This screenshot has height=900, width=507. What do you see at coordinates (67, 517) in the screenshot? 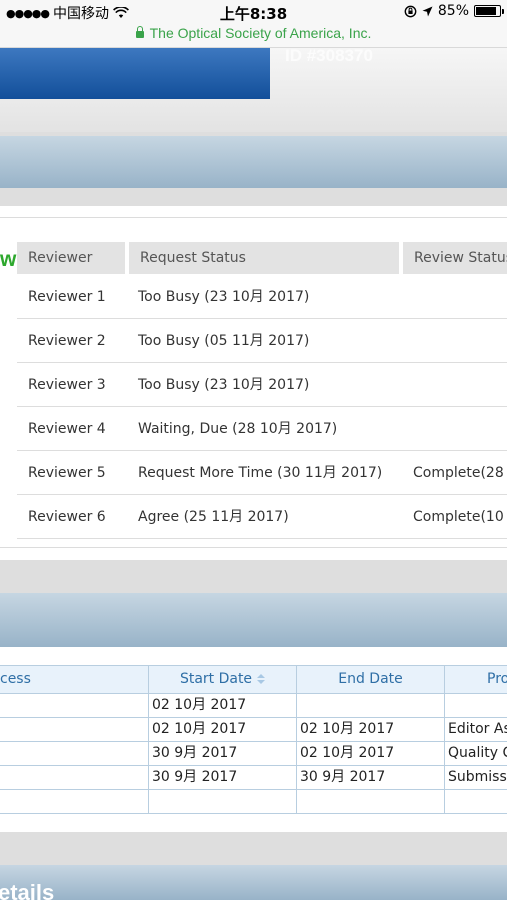
I see `reviewer-name: Reviewer 6` at bounding box center [67, 517].